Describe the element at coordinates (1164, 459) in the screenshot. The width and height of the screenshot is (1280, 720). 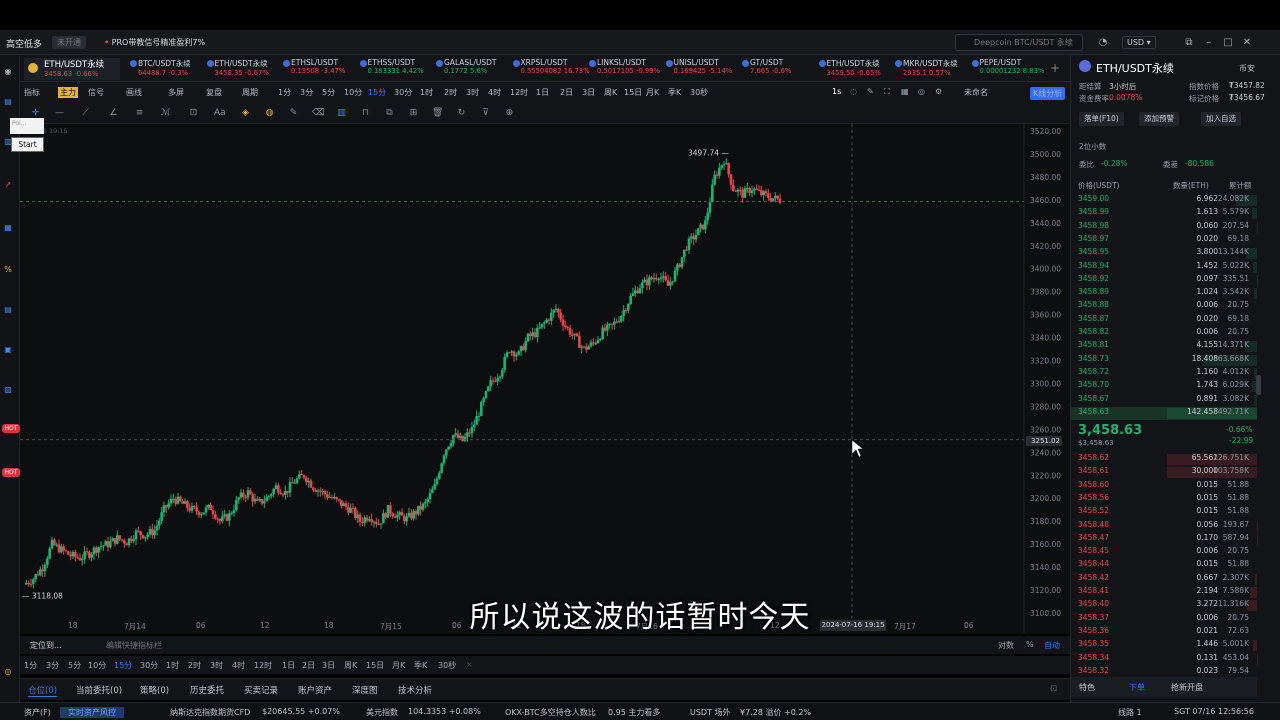
I see `bid-row: 3458.62 65.561 226.751K` at that location.